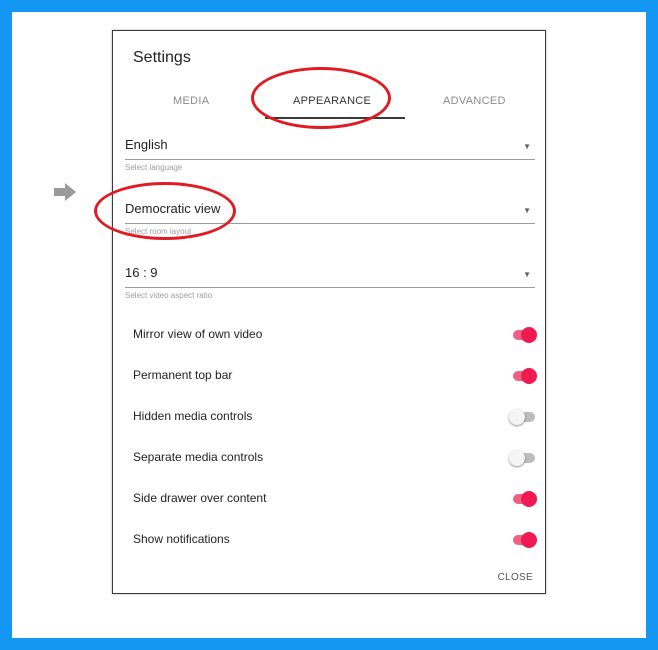 This screenshot has width=658, height=650. Describe the element at coordinates (515, 577) in the screenshot. I see `close-button: CLOSE` at that location.